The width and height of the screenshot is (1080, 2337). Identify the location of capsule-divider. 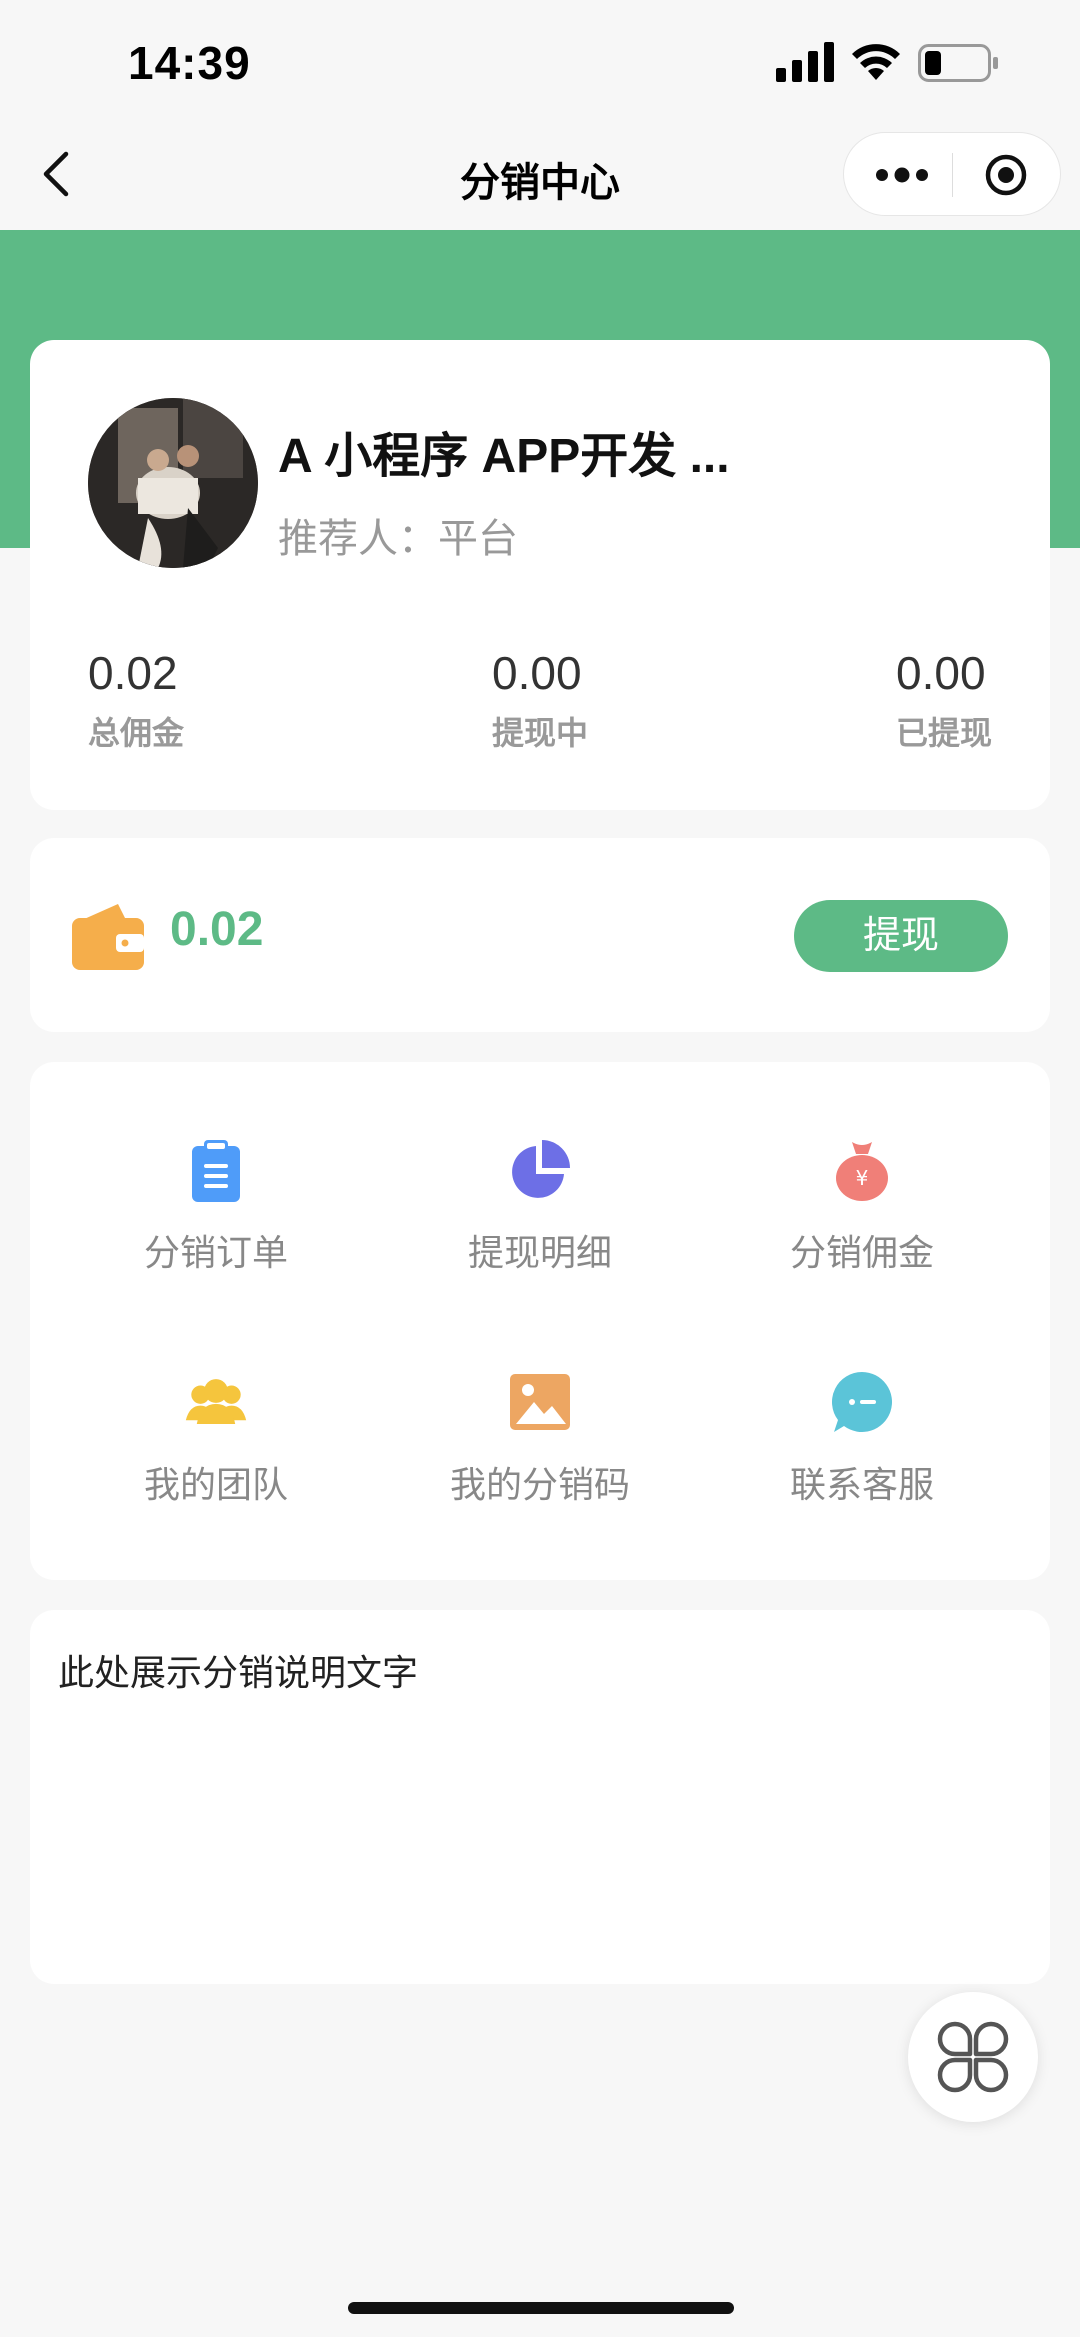
(952, 175).